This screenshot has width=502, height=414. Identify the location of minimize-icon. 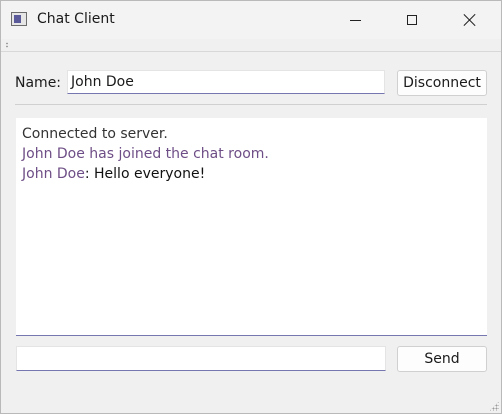
(355, 20).